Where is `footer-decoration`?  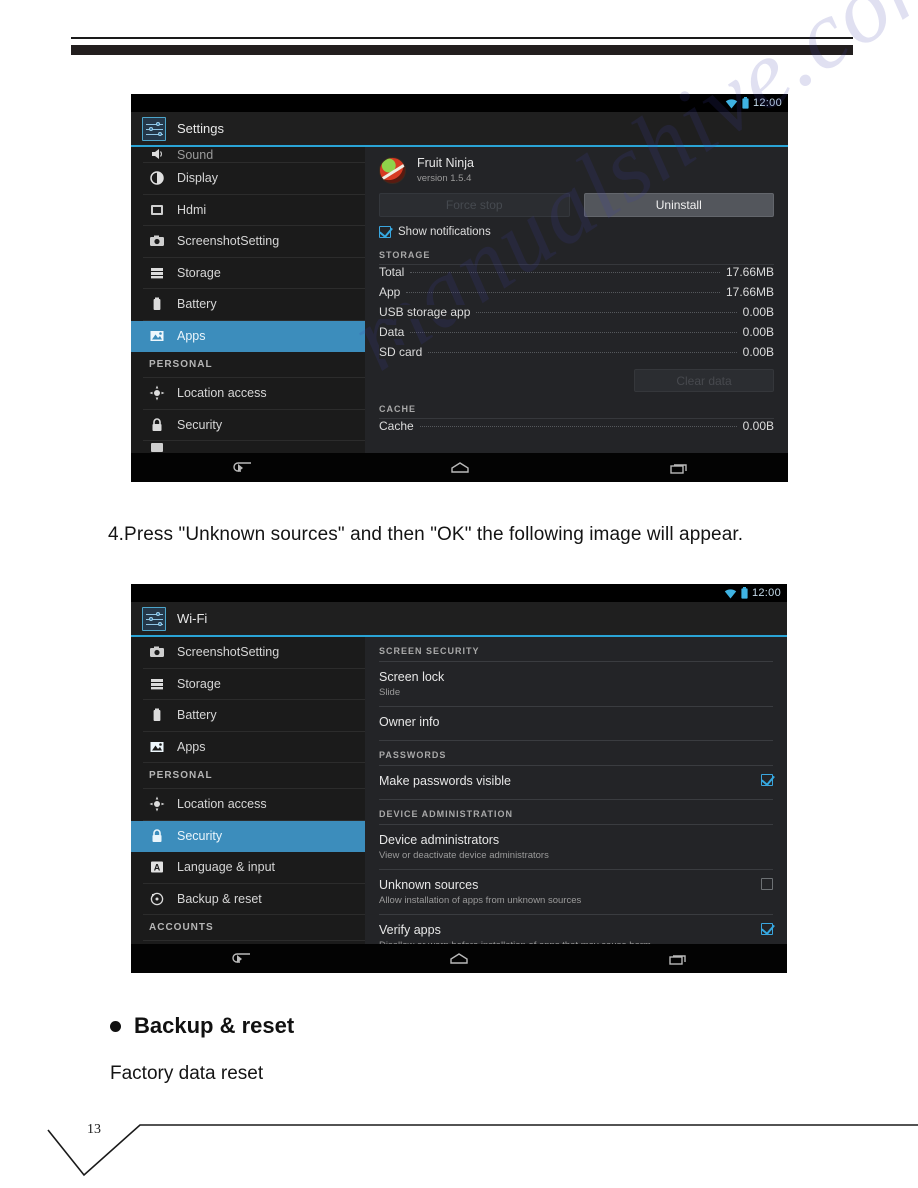 footer-decoration is located at coordinates (482, 1150).